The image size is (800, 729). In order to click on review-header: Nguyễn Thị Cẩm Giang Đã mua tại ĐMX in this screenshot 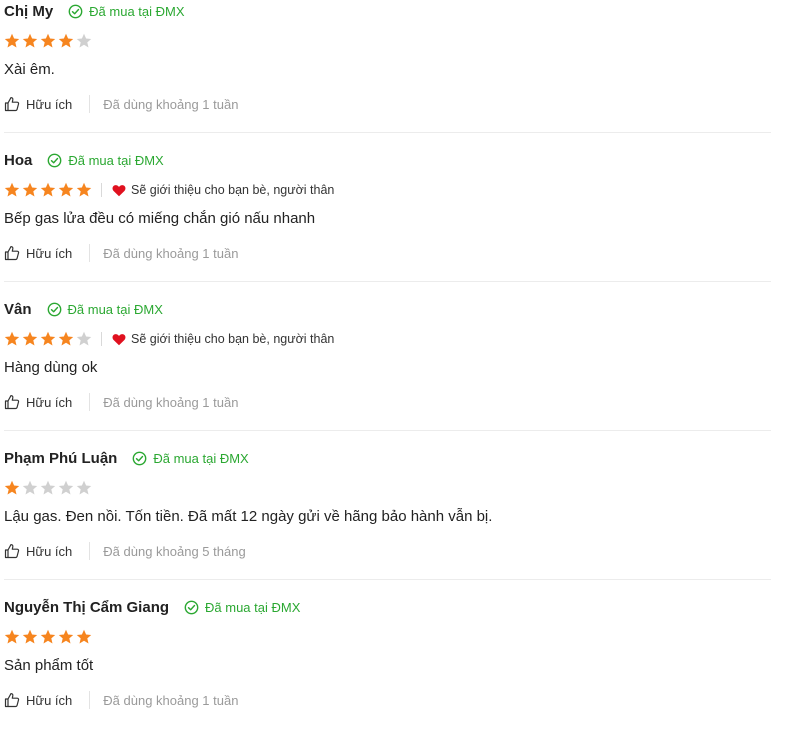, I will do `click(152, 607)`.